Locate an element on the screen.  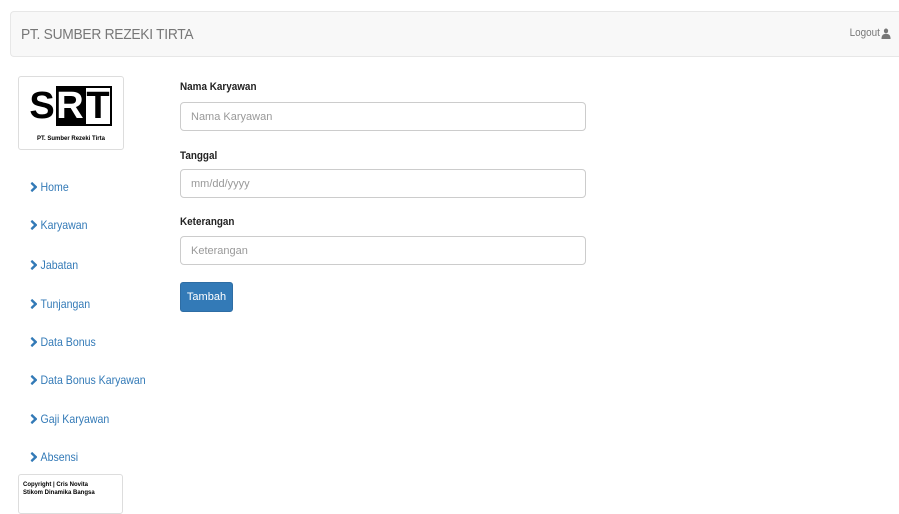
sidebar-item-label: Home is located at coordinates (54, 187).